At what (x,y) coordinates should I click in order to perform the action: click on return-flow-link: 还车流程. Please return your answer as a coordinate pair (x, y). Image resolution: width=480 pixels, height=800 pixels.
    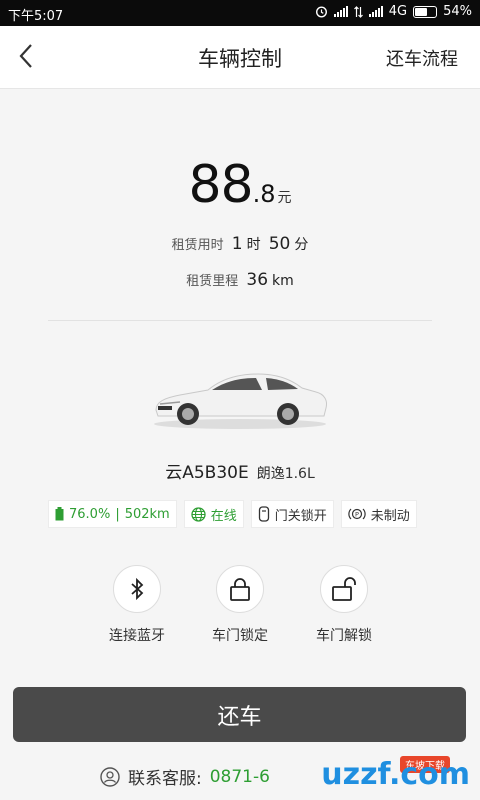
    Looking at the image, I should click on (422, 58).